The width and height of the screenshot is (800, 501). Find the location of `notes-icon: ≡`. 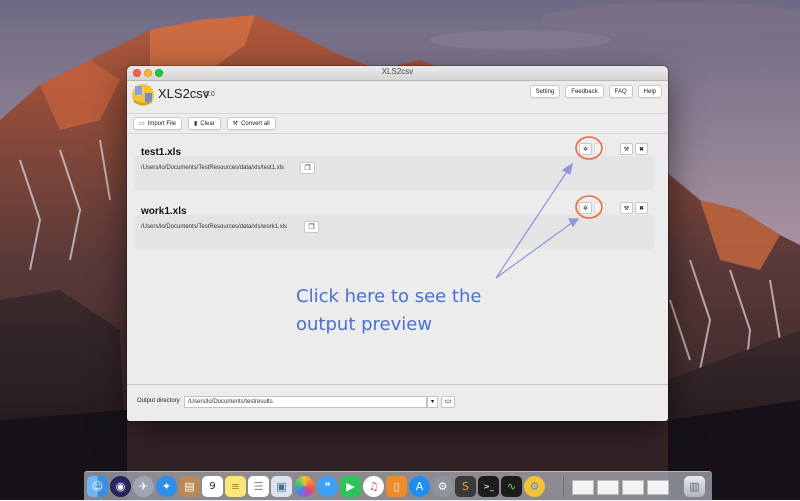

notes-icon: ≡ is located at coordinates (235, 486).